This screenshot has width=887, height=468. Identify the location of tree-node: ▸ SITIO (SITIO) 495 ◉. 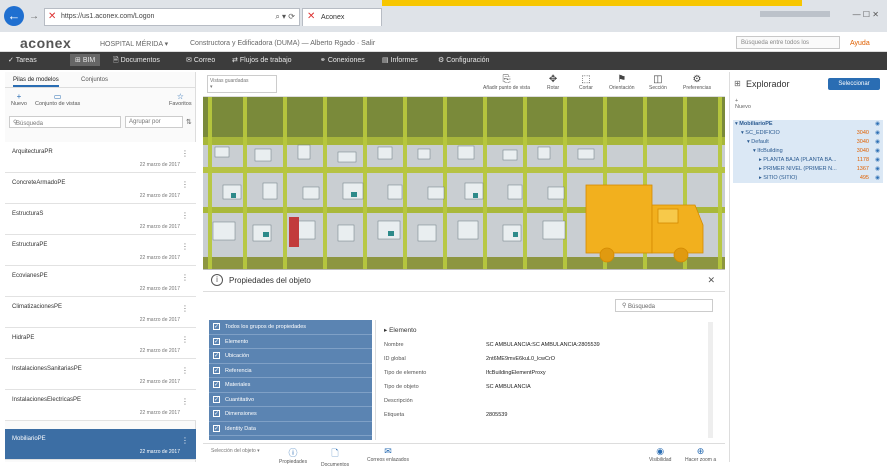
(808, 178).